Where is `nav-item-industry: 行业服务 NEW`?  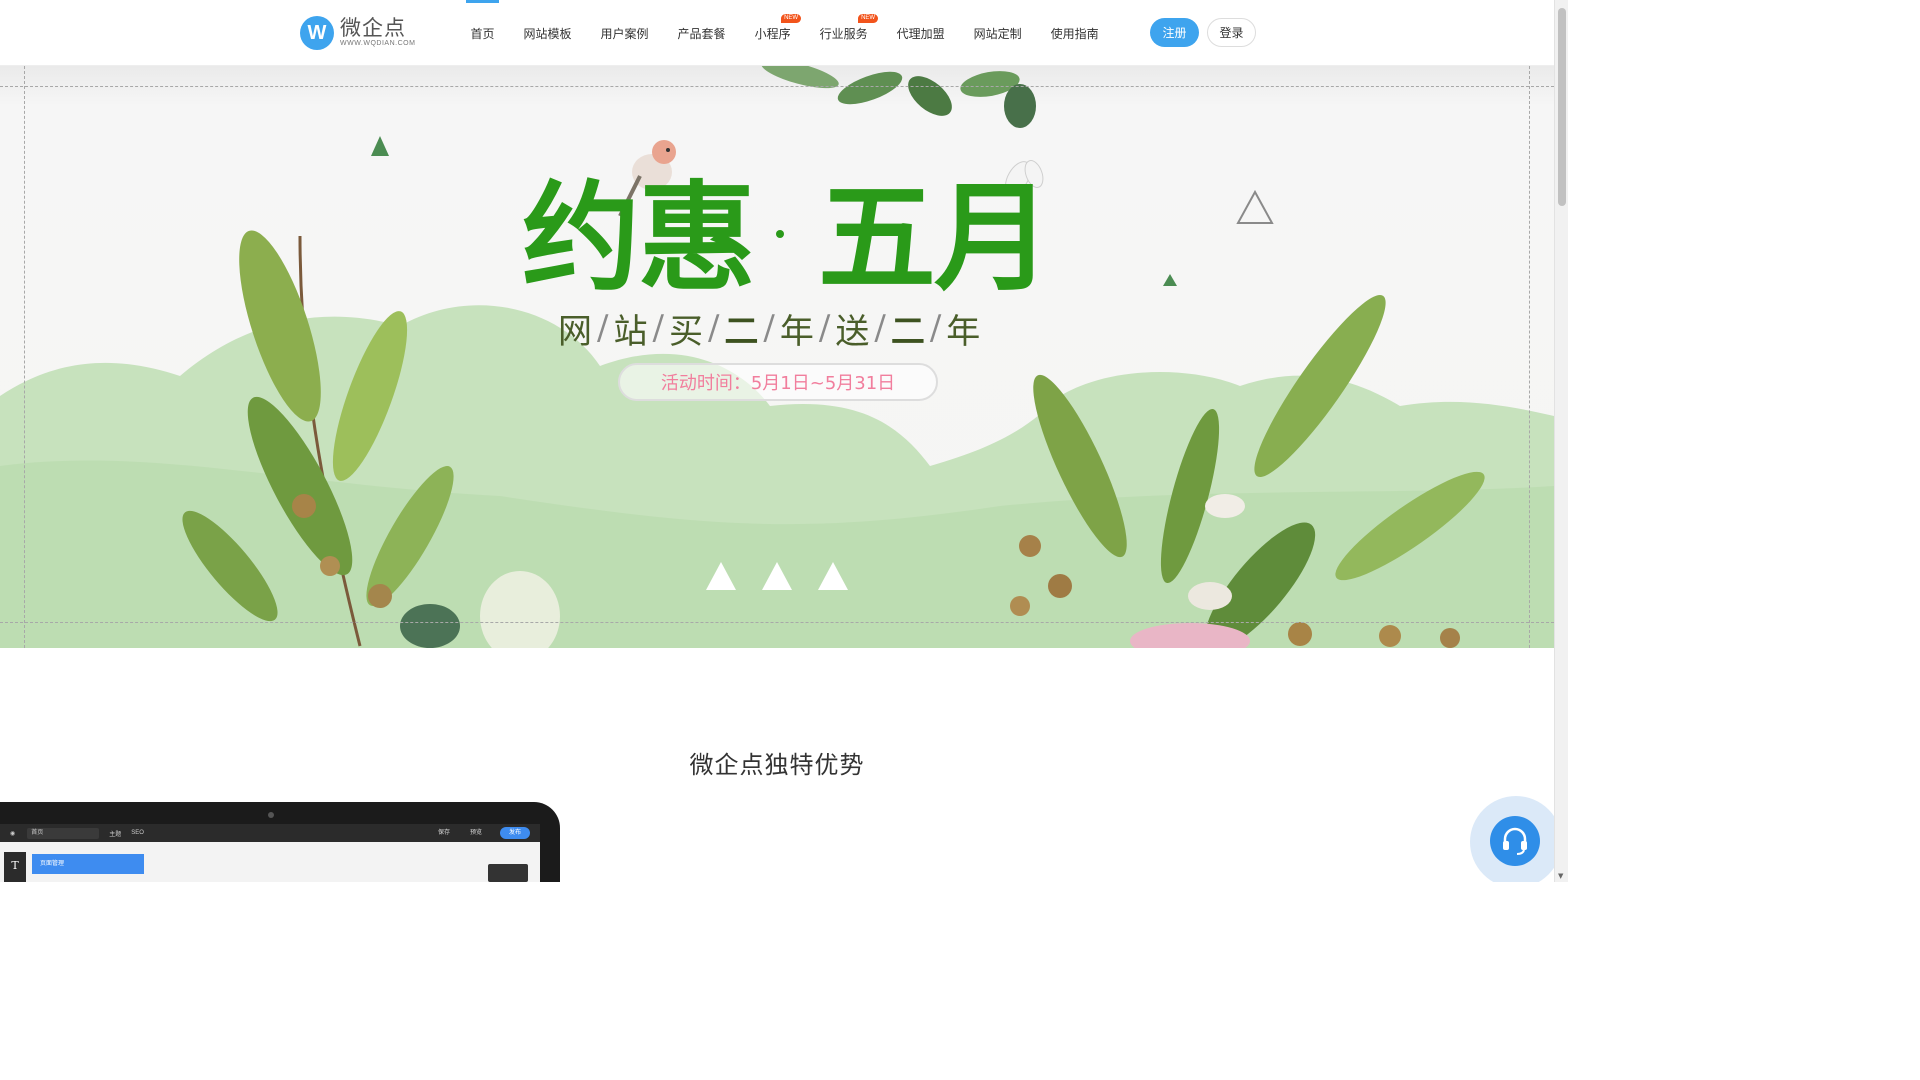 nav-item-industry: 行业服务 NEW is located at coordinates (843, 33).